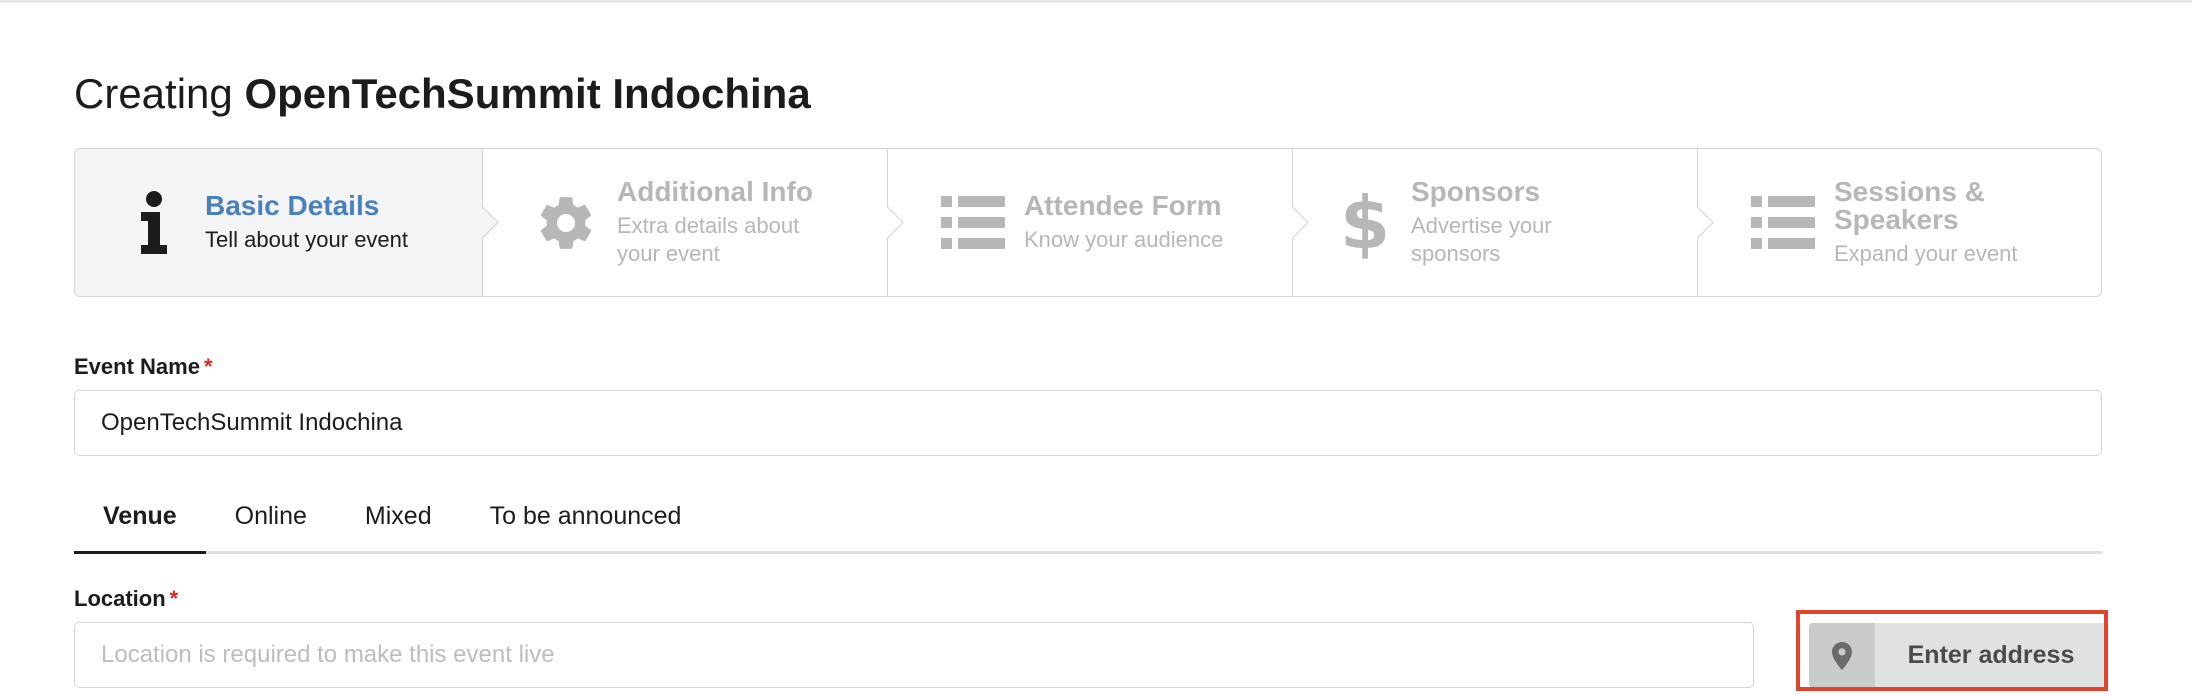 The image size is (2192, 698). I want to click on map-pin-icon, so click(1842, 655).